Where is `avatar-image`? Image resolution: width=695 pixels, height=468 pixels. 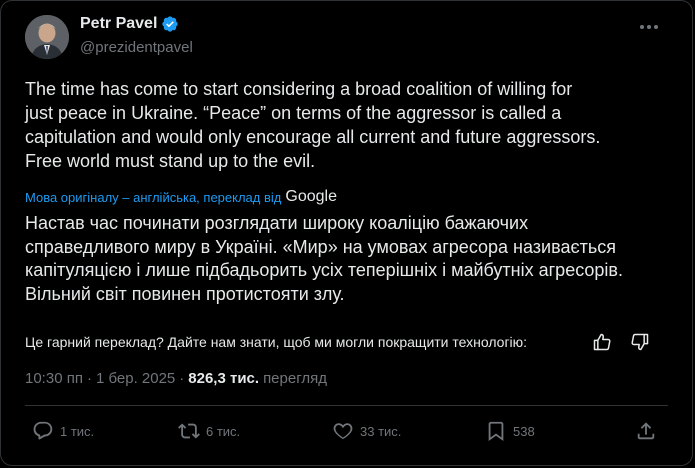
avatar-image is located at coordinates (47, 37).